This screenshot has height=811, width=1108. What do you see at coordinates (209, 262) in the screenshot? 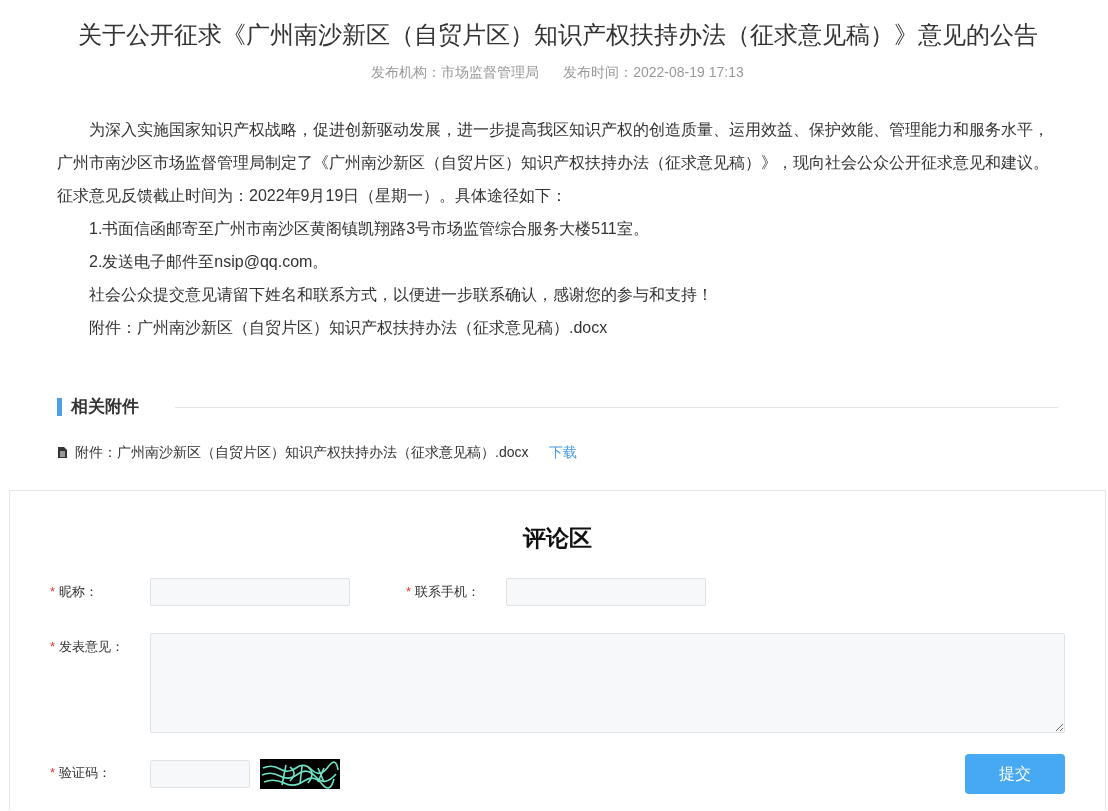
I see `body-paragraph: 2.发送电子邮件至nsip@qq.com。` at bounding box center [209, 262].